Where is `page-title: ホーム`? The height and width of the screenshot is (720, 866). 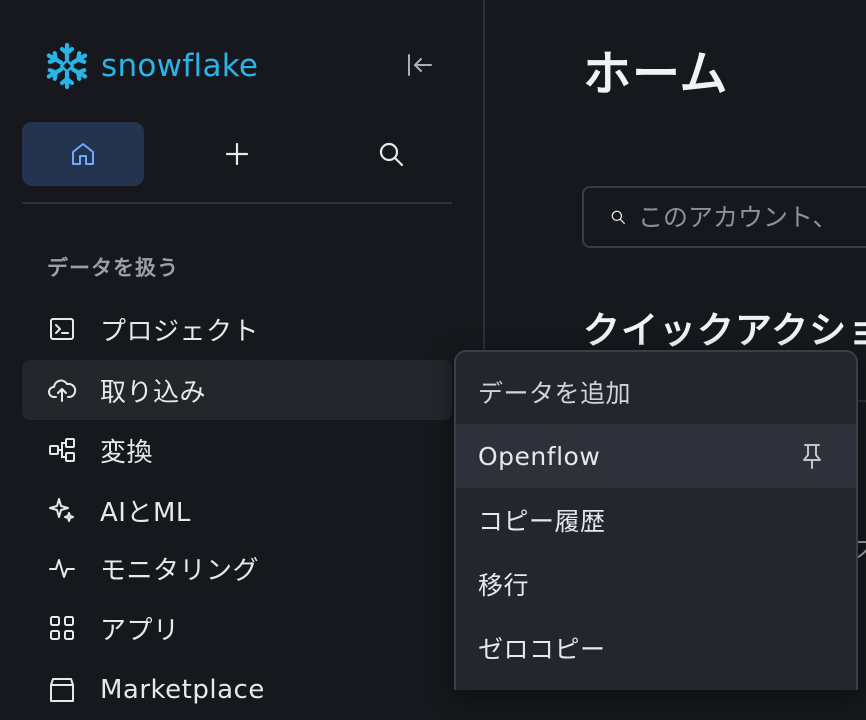 page-title: ホーム is located at coordinates (656, 74).